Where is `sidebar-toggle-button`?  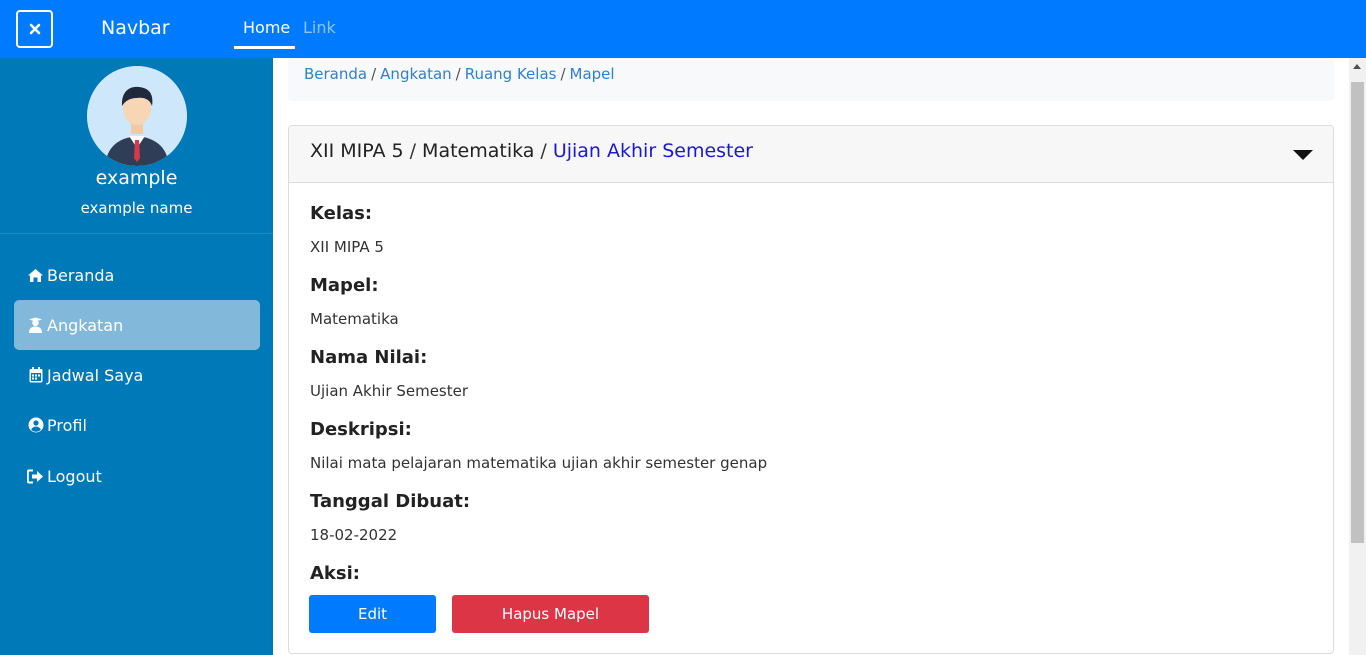 sidebar-toggle-button is located at coordinates (34, 29).